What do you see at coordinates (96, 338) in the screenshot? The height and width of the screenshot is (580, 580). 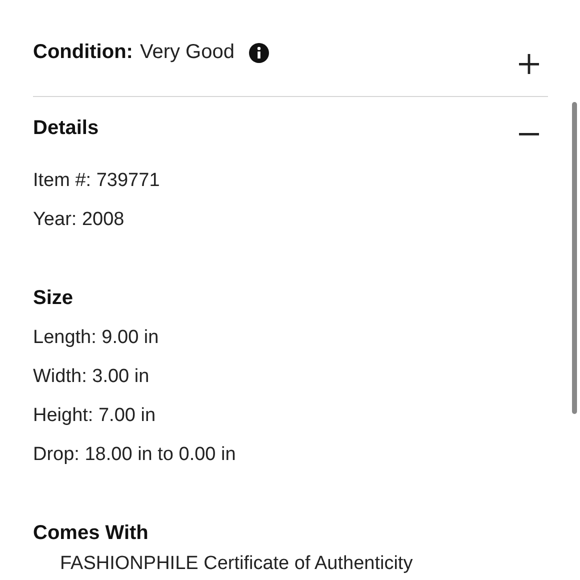 I see `detail-text: Length: 9.00 in` at bounding box center [96, 338].